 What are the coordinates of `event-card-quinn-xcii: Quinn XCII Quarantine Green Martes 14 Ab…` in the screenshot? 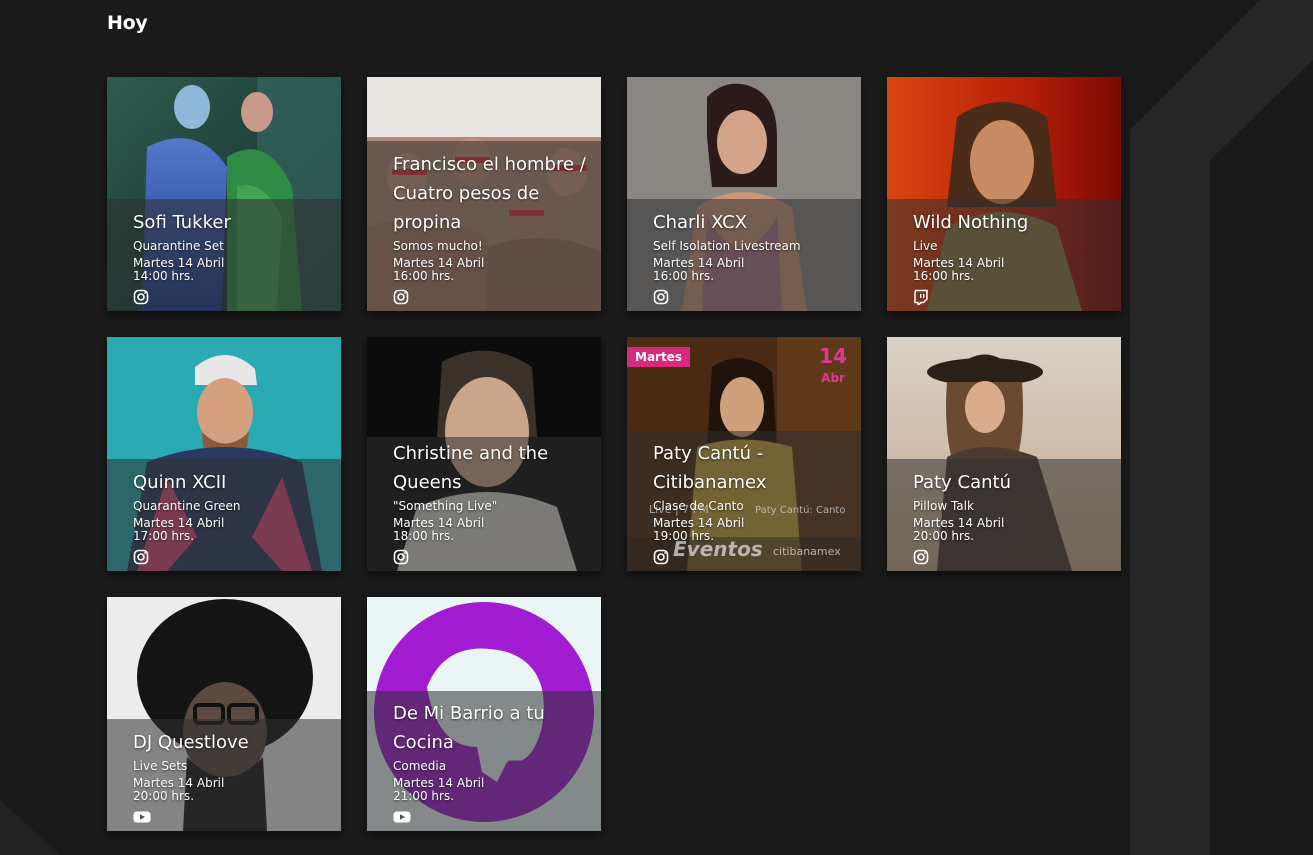 It's located at (224, 454).